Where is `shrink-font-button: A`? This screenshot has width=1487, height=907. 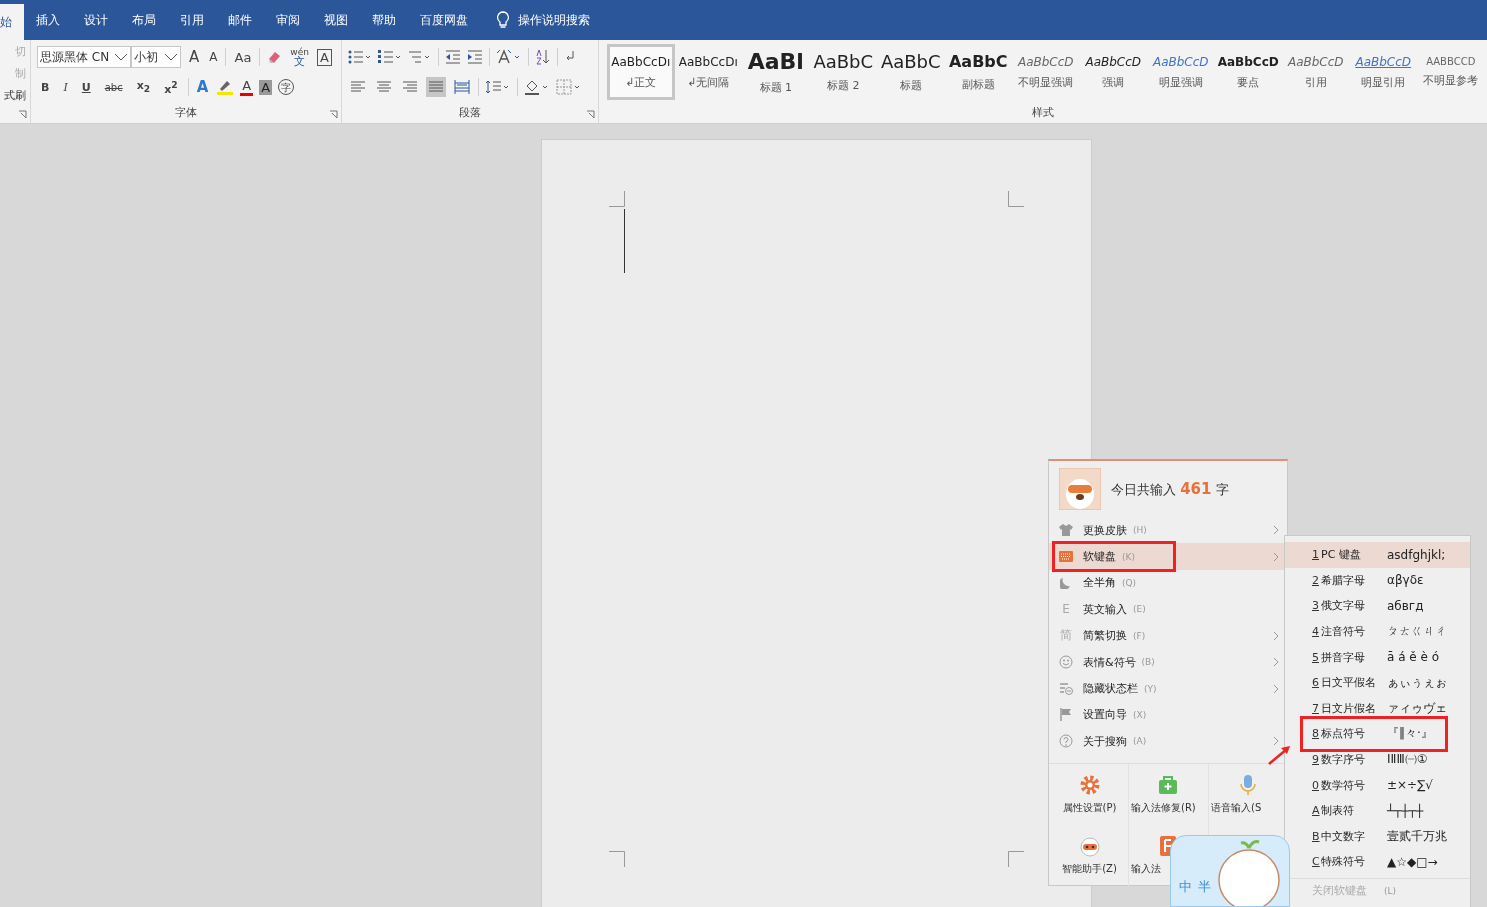
shrink-font-button: A is located at coordinates (213, 57).